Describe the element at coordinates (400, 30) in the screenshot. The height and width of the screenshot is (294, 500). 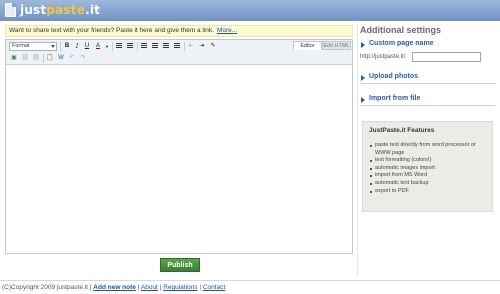
I see `sidebar-title: Additional settings` at that location.